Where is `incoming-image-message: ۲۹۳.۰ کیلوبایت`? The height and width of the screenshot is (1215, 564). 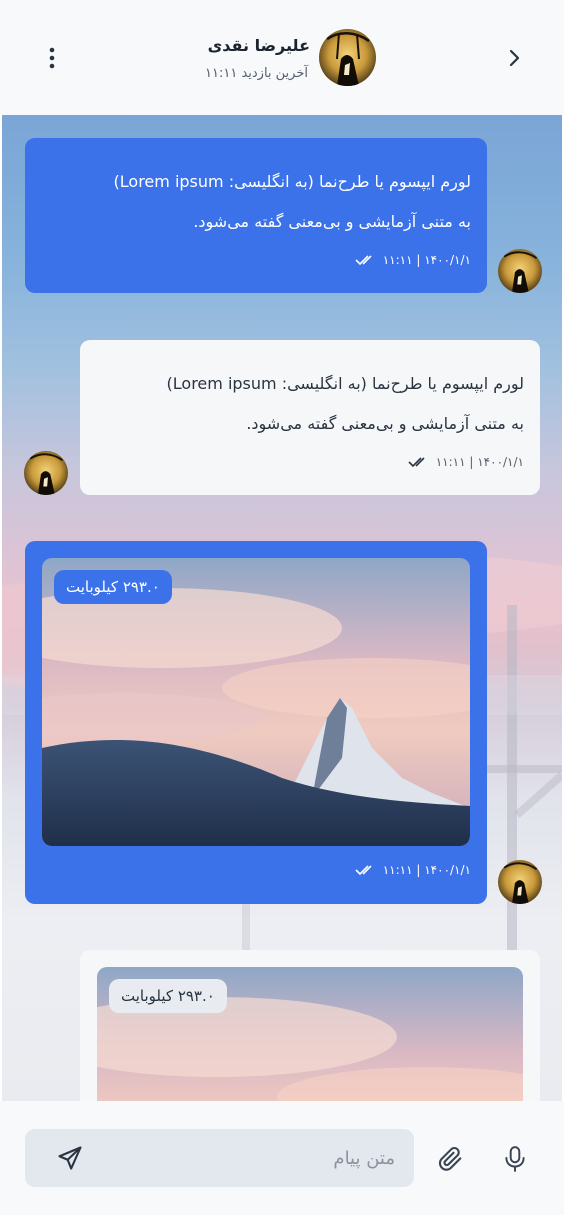
incoming-image-message: ۲۹۳.۰ کیلوبایت is located at coordinates (310, 1025).